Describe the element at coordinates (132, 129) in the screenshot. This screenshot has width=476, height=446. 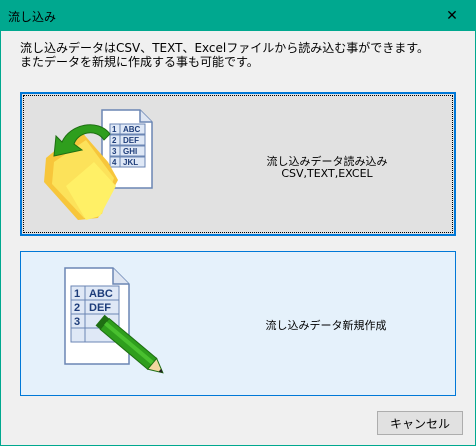
I see `import-row-1-text: ABC` at that location.